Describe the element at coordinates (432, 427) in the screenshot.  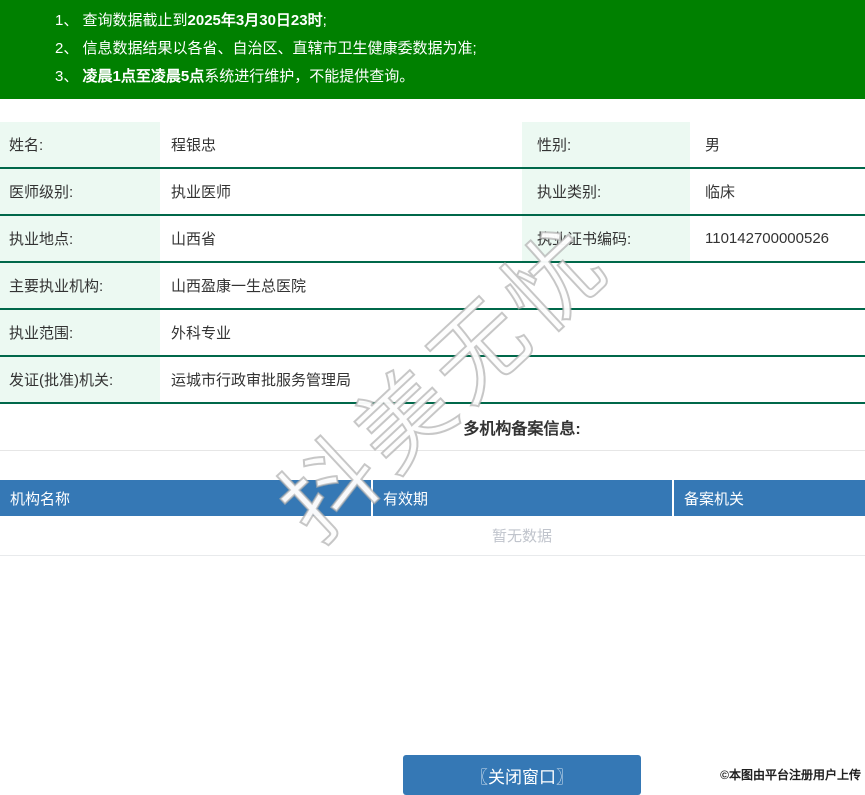
I see `filing-section-title-row: 多机构备案信息:` at that location.